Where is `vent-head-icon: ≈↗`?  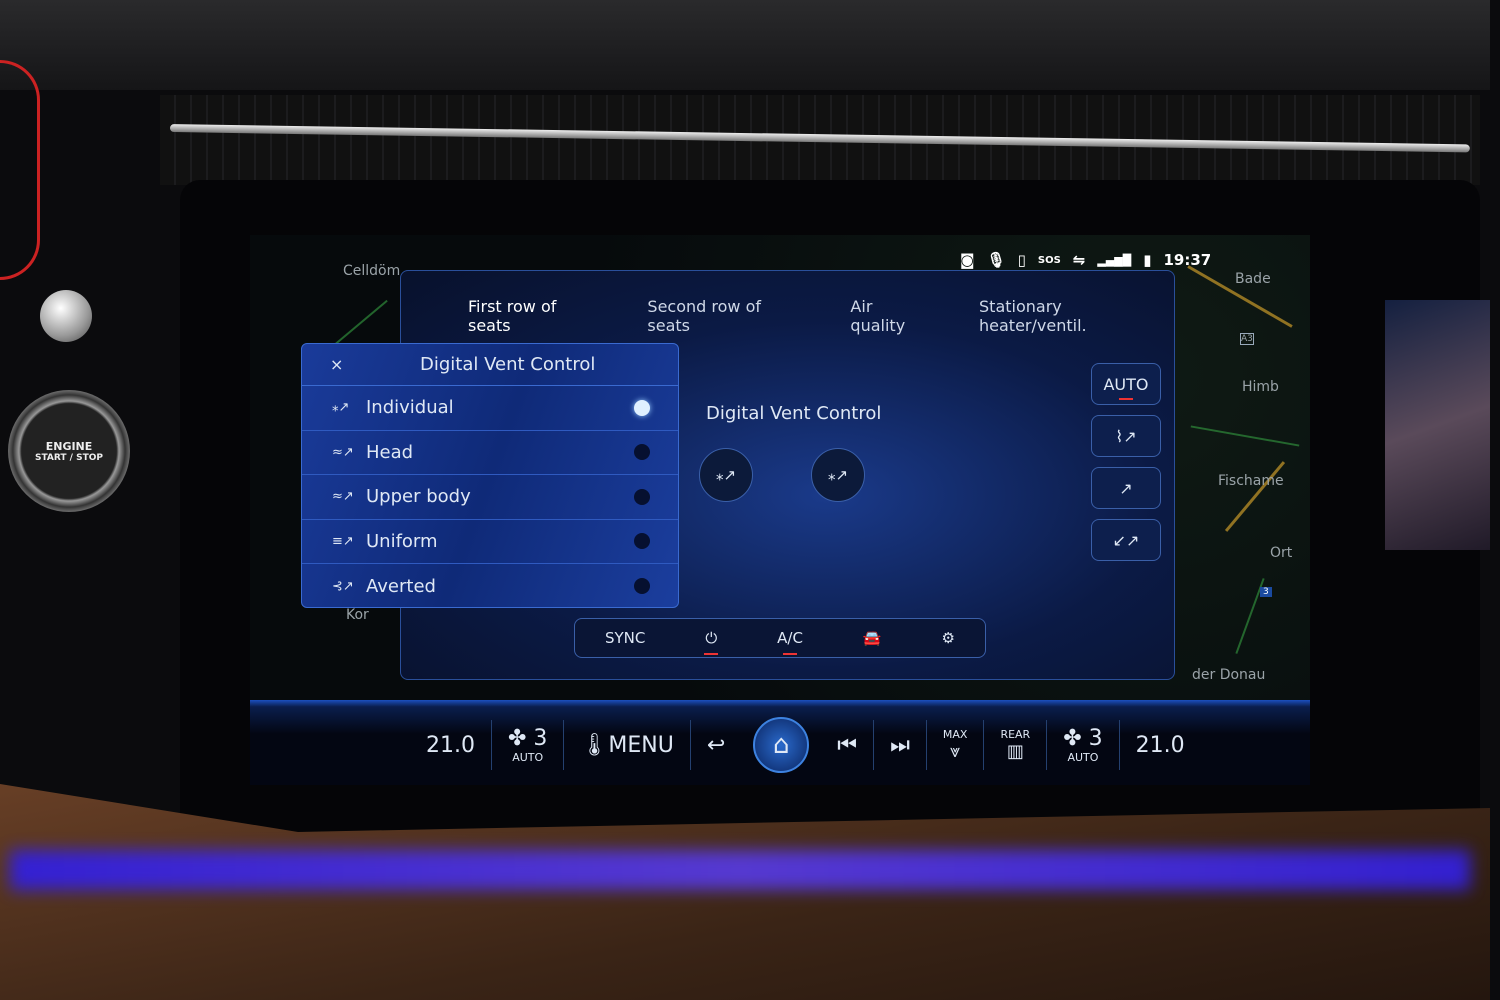 vent-head-icon: ≈↗ is located at coordinates (343, 452).